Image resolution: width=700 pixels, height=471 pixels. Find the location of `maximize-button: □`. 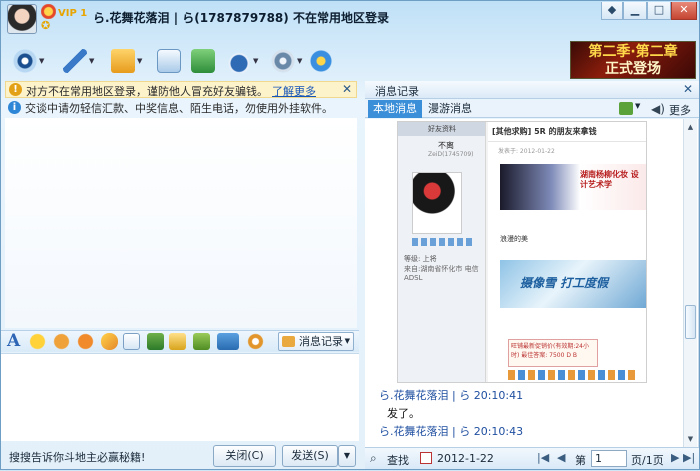

maximize-button: □ is located at coordinates (659, 11).